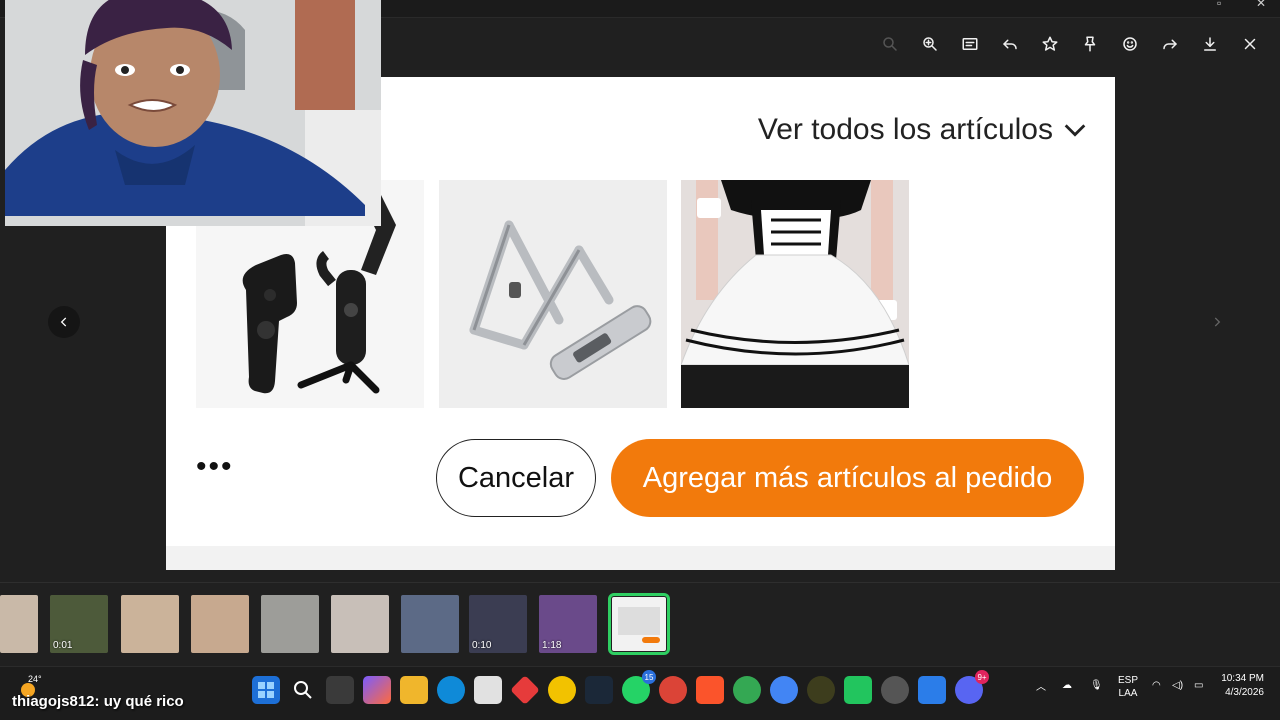 The height and width of the screenshot is (720, 1280). Describe the element at coordinates (1210, 44) in the screenshot. I see `download-icon` at that location.